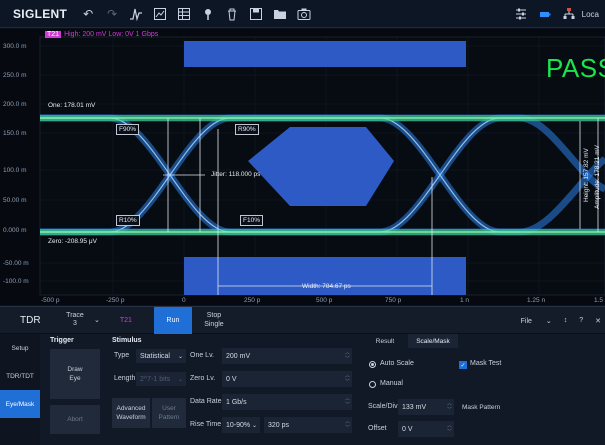 The height and width of the screenshot is (445, 605). I want to click on waveform-icon, so click(136, 14).